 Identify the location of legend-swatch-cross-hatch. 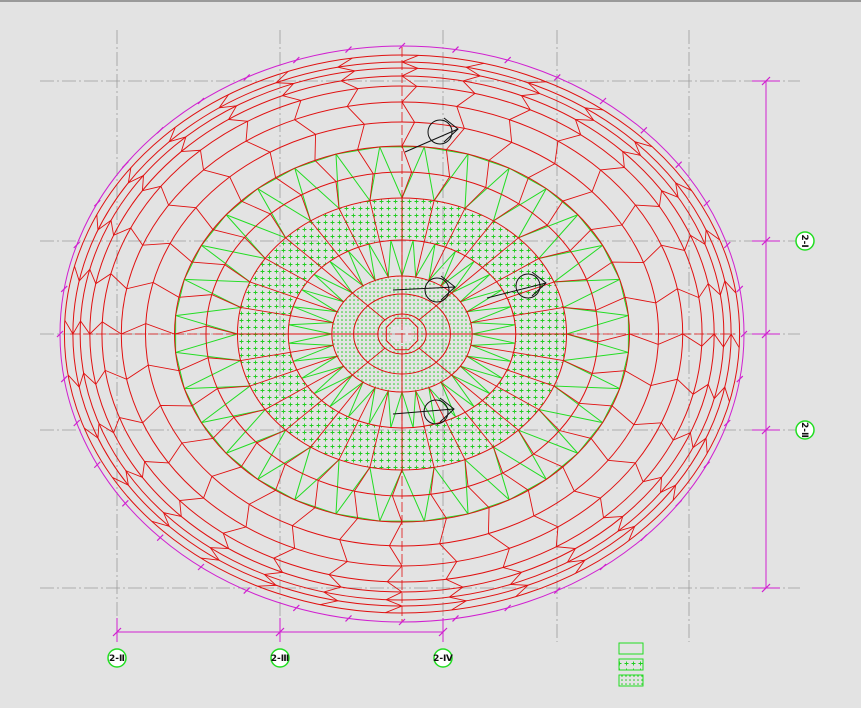
(631, 664).